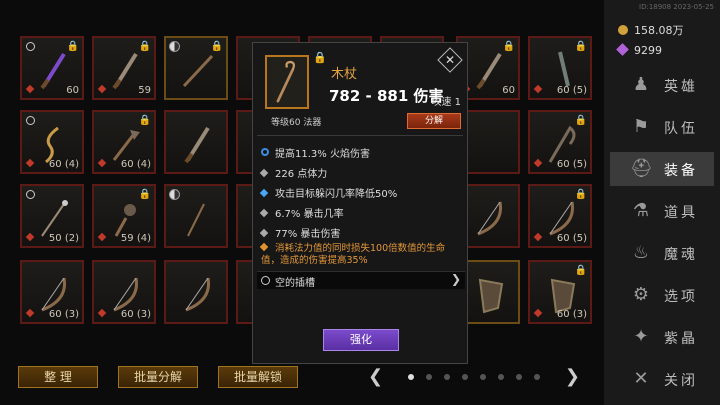 The height and width of the screenshot is (405, 720). I want to click on sidebar-item-label: 魔魂, so click(681, 255).